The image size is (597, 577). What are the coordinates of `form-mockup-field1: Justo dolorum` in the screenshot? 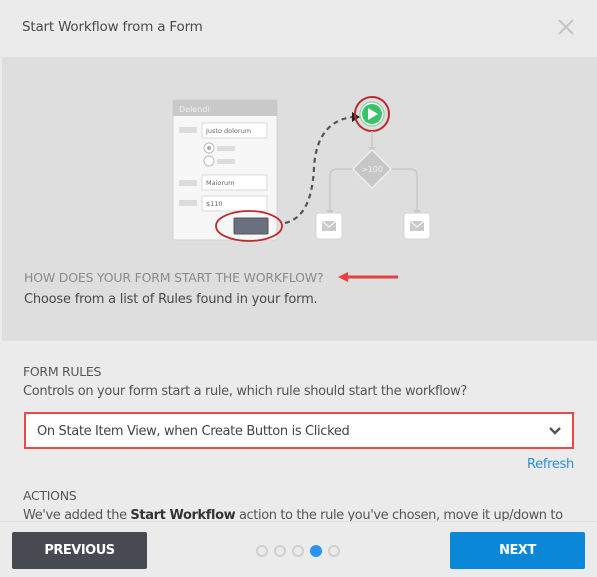 It's located at (228, 131).